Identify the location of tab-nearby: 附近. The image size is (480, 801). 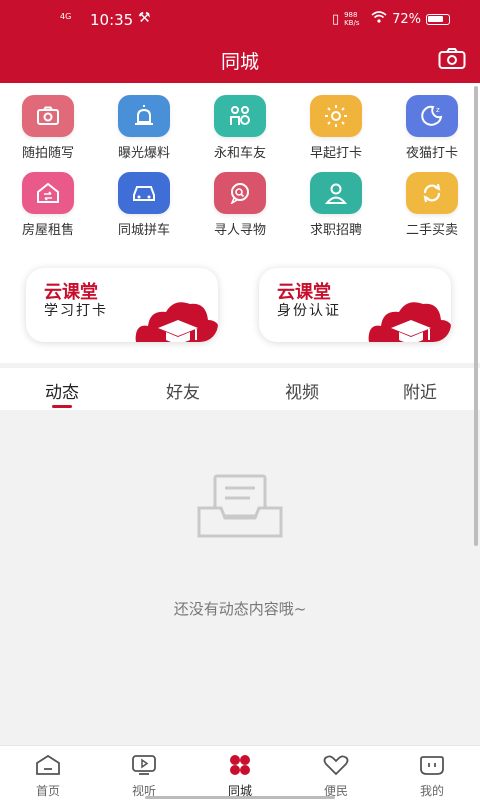
(420, 390).